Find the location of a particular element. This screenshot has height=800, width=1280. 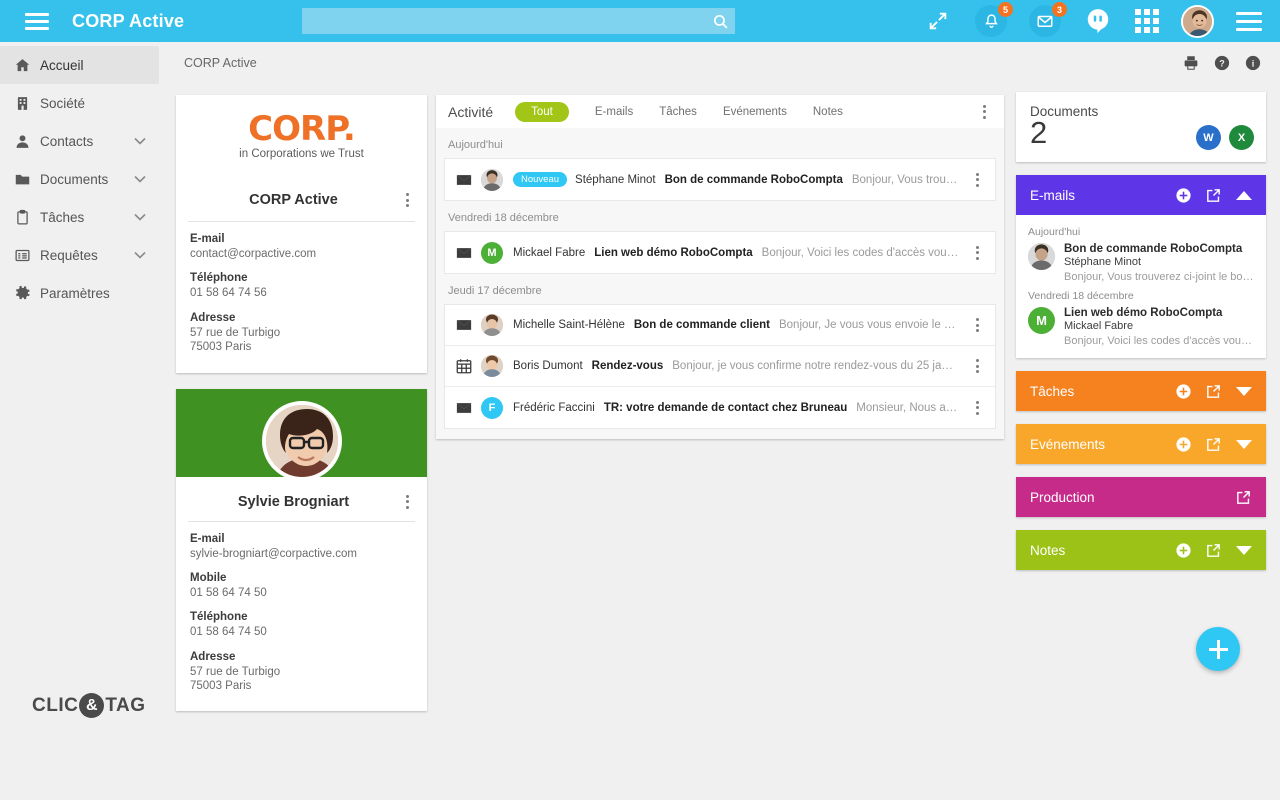

top-navigation-bar: CORP Active 5 3 is located at coordinates (640, 21).